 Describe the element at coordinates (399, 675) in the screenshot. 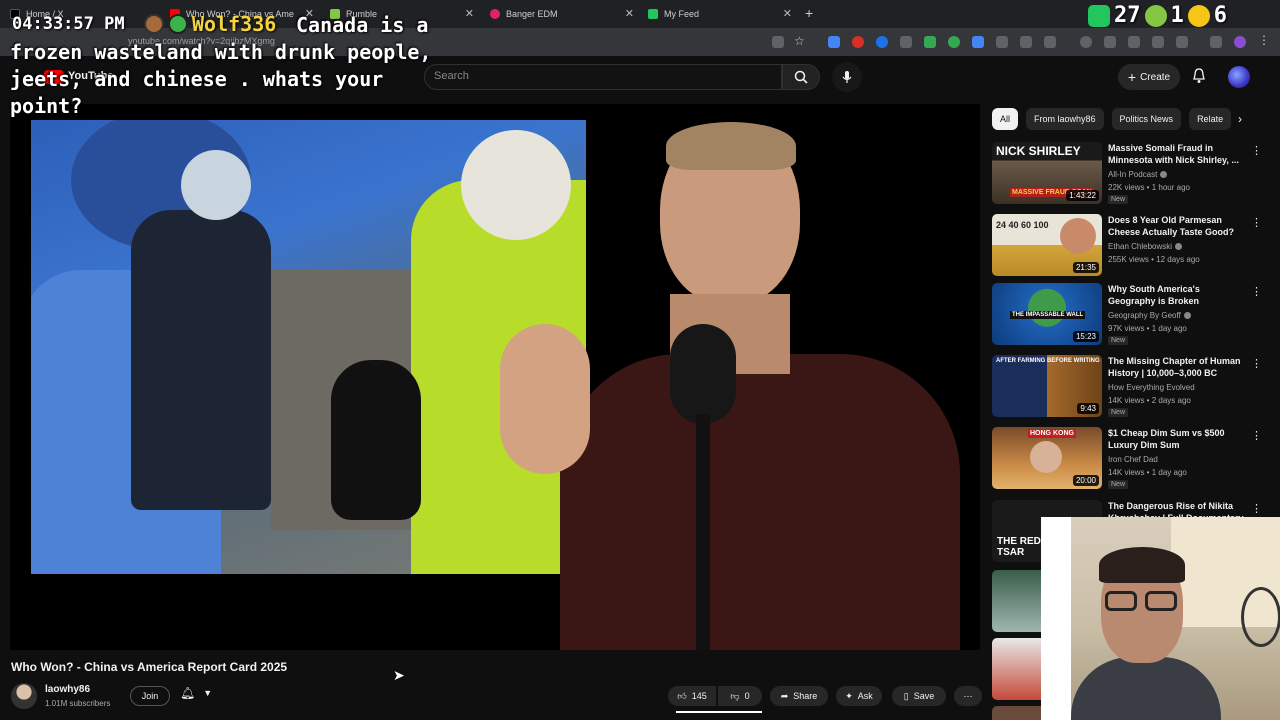

I see `mouse-cursor-icon: ➤` at that location.